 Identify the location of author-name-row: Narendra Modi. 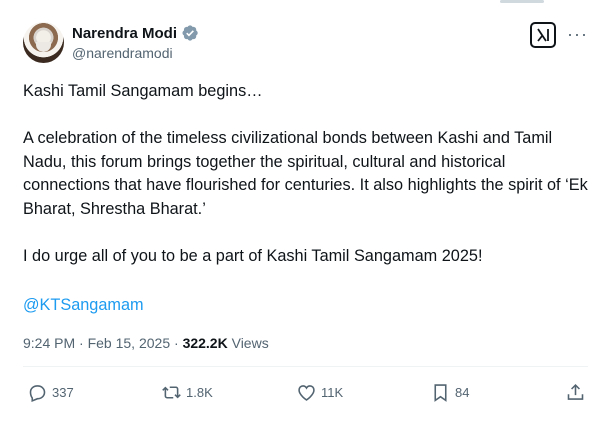
(135, 33).